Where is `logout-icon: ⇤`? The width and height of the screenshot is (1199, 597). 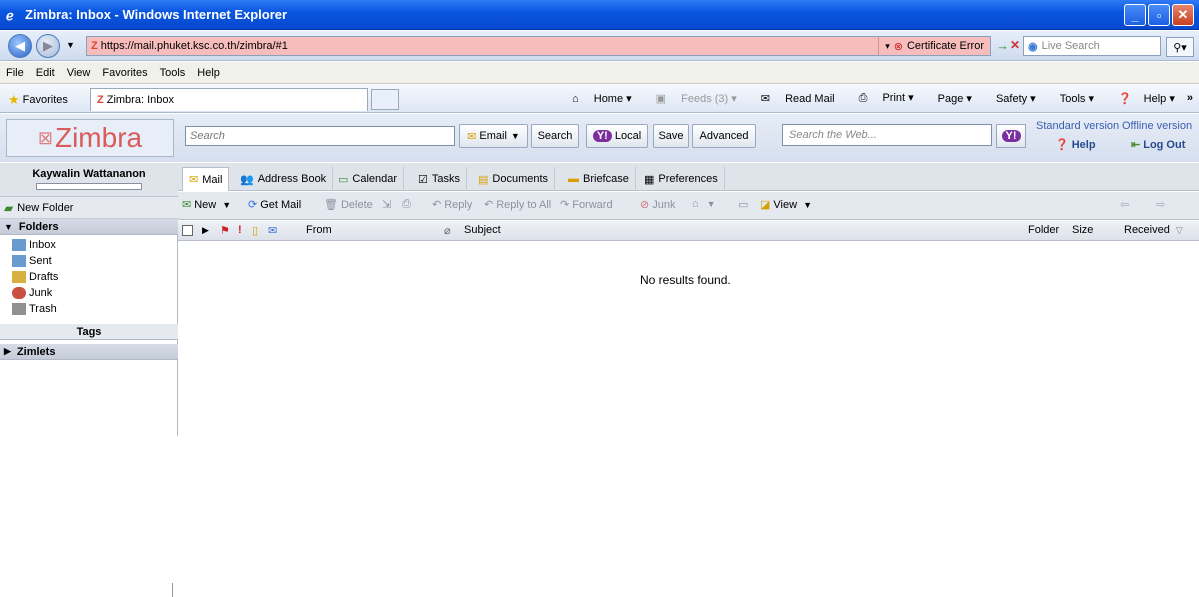 logout-icon: ⇤ is located at coordinates (1136, 145).